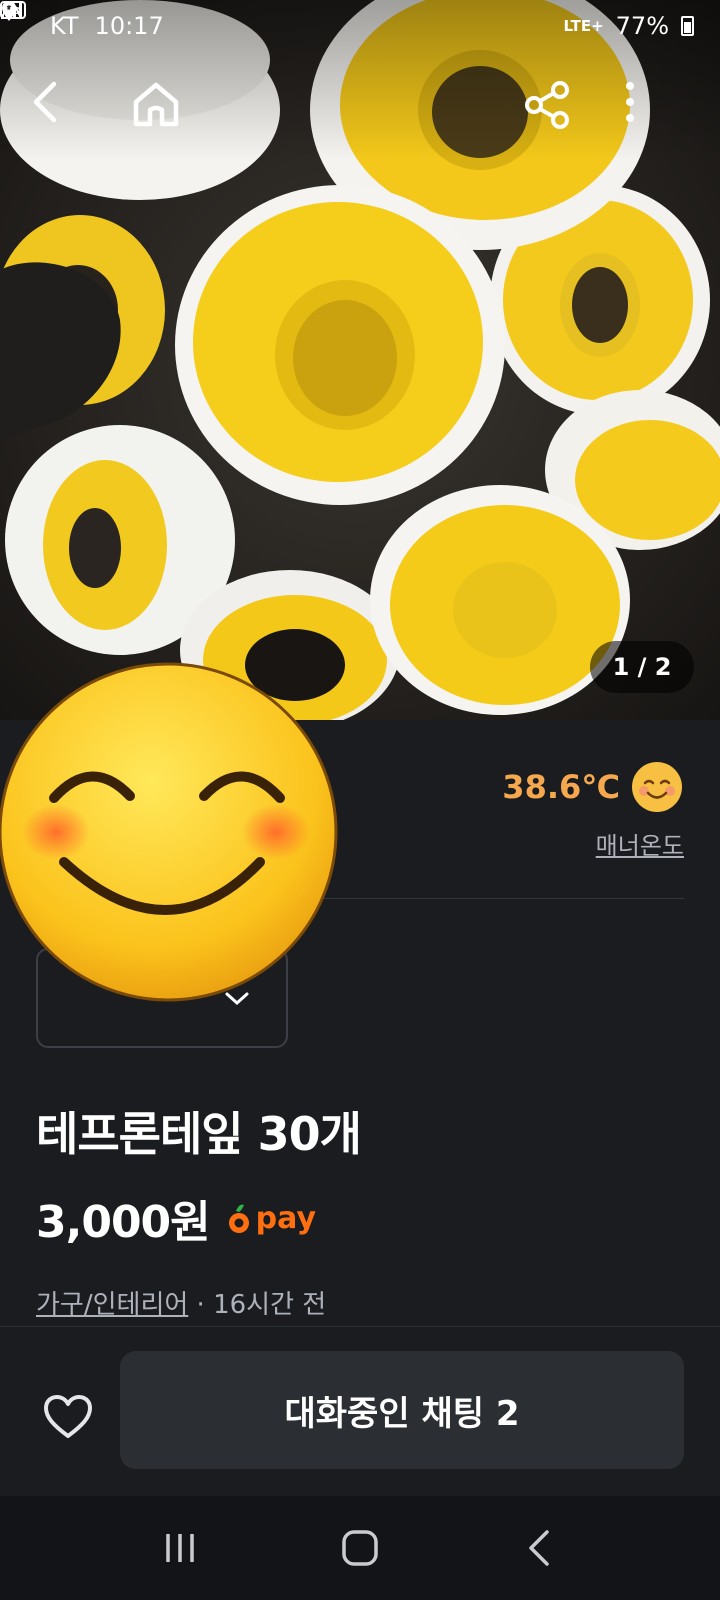 The width and height of the screenshot is (720, 1600). I want to click on battery-icon, so click(687, 26).